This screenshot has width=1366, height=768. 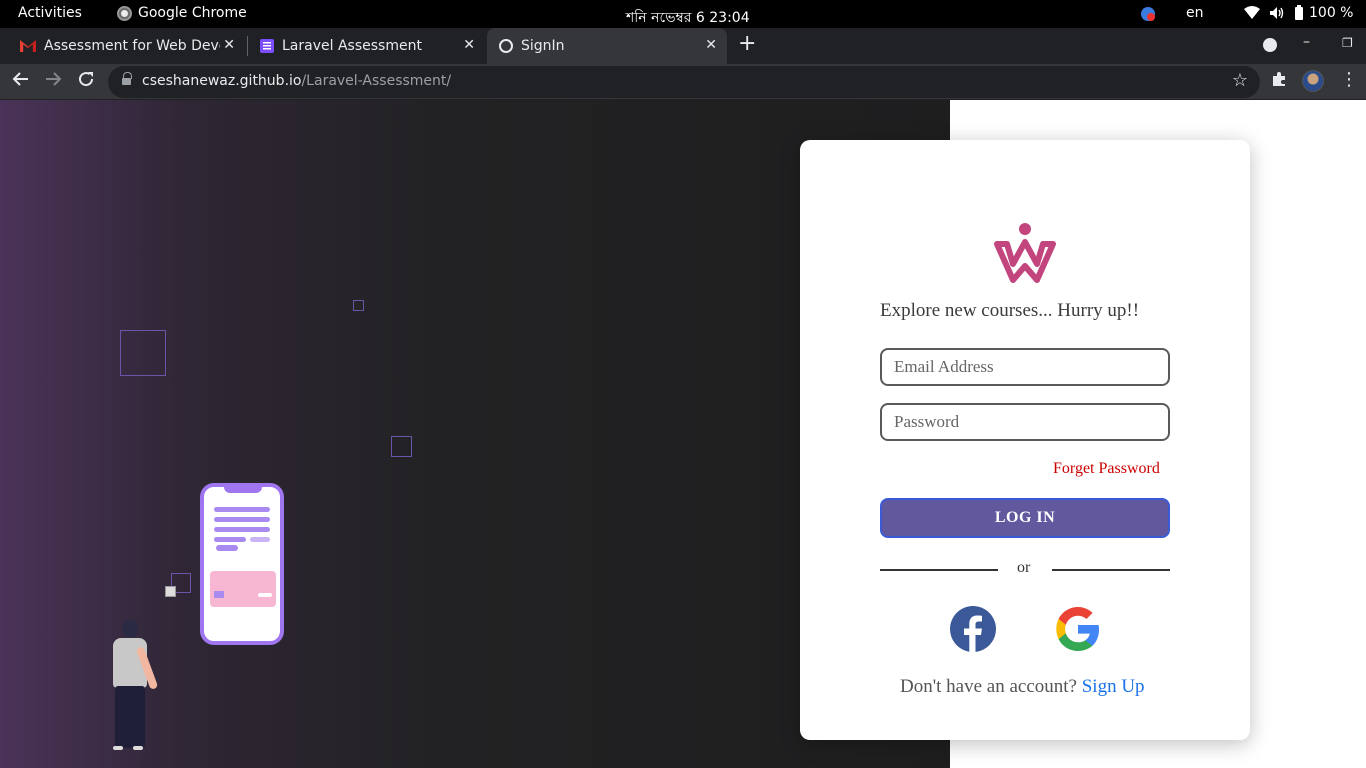 What do you see at coordinates (1024, 567) in the screenshot?
I see `or-separator: or` at bounding box center [1024, 567].